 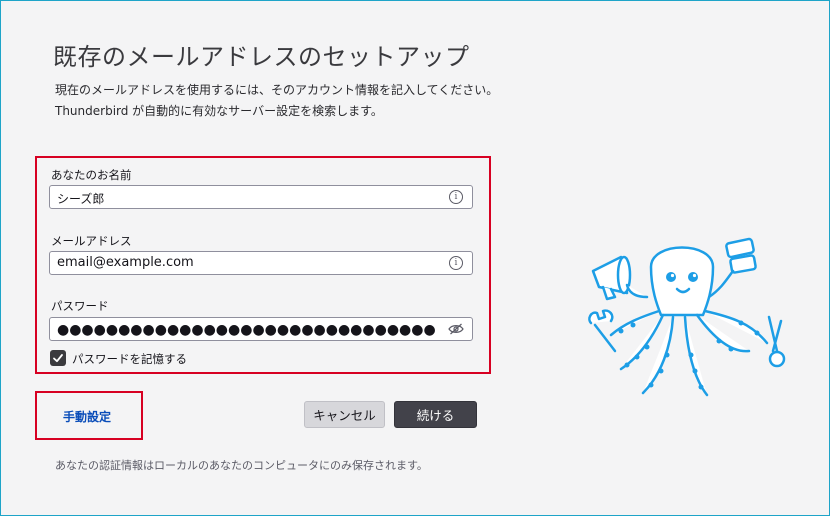 I want to click on name-label: あなたのお名前, so click(x=91, y=175).